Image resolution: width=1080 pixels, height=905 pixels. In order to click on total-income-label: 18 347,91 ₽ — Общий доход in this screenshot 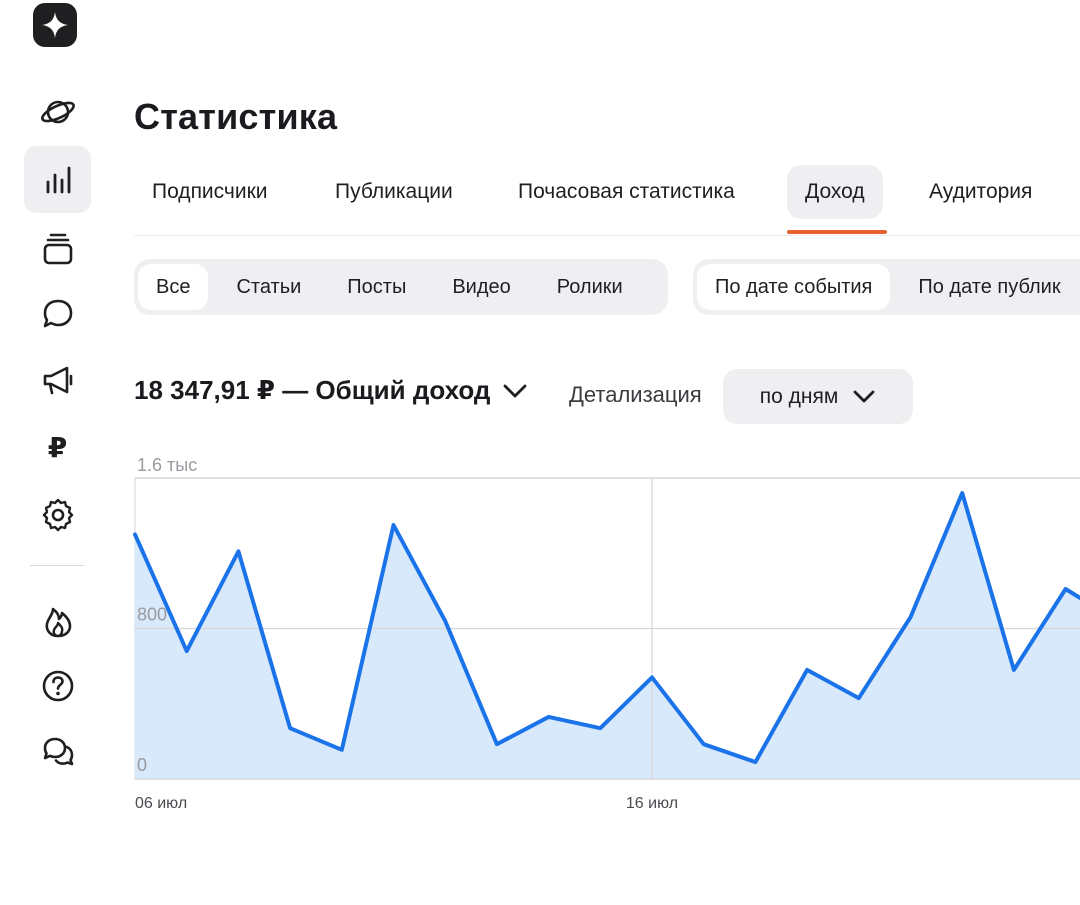, I will do `click(312, 390)`.